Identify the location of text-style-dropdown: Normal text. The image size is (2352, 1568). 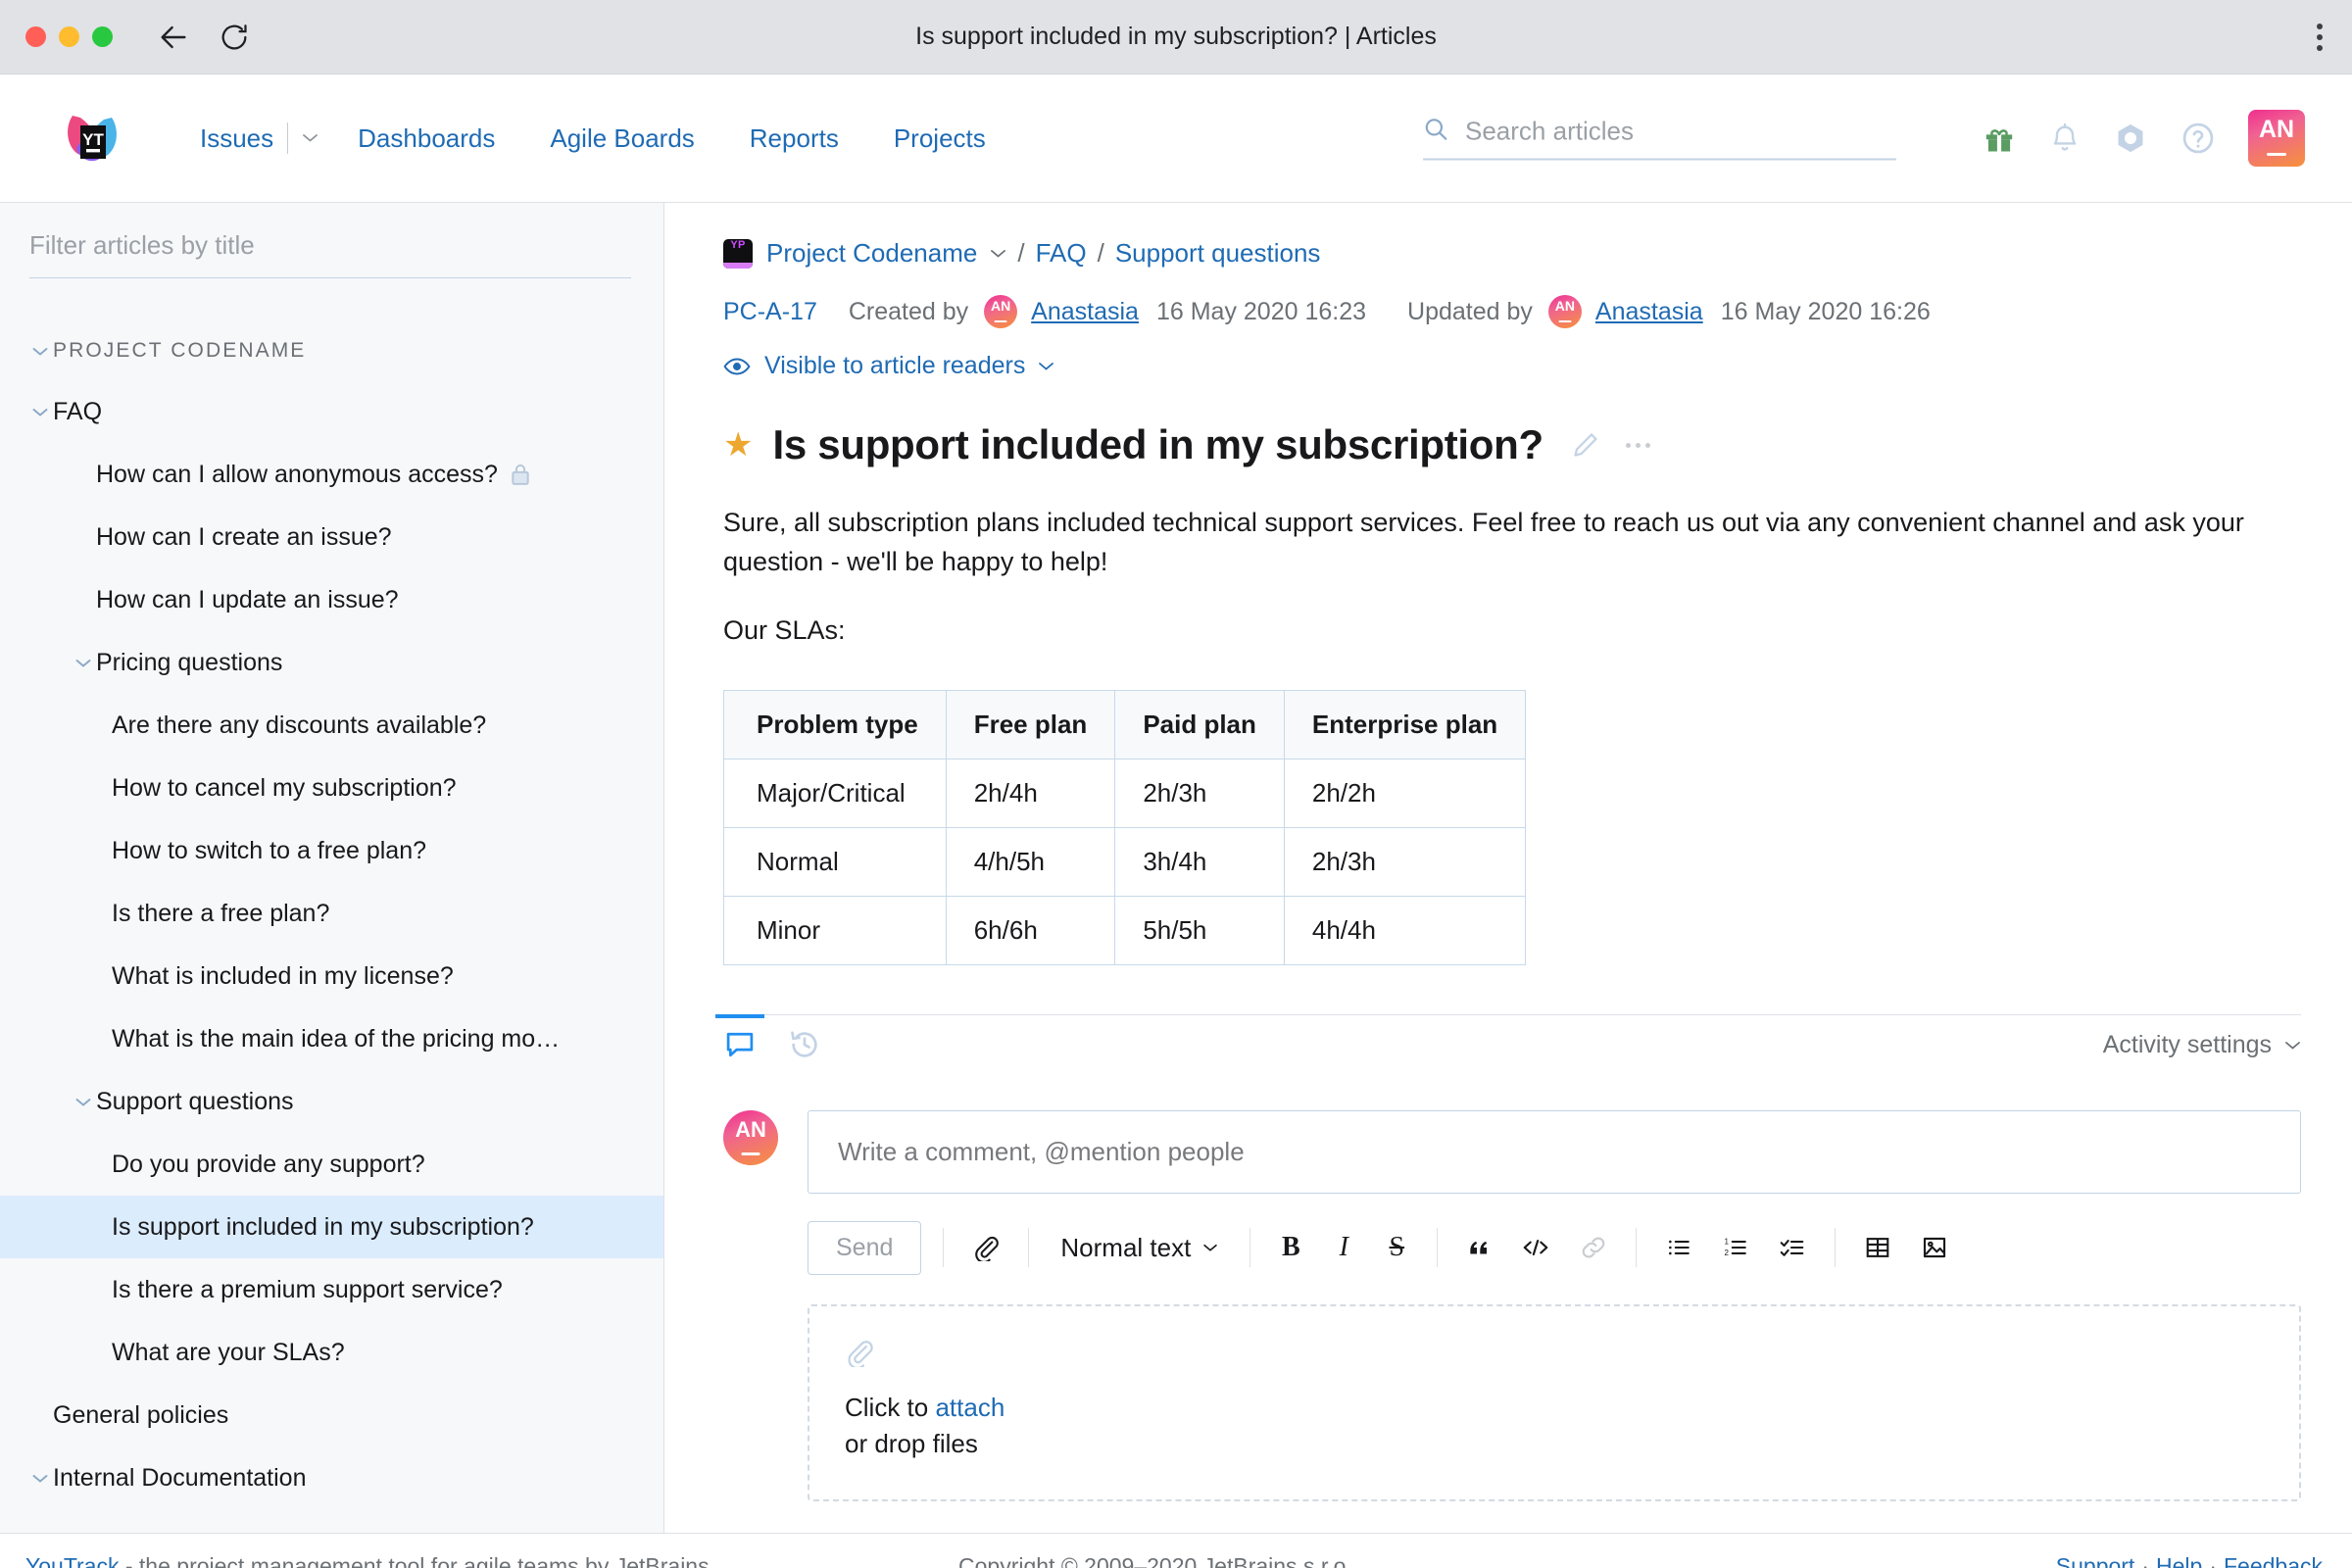
(1139, 1247).